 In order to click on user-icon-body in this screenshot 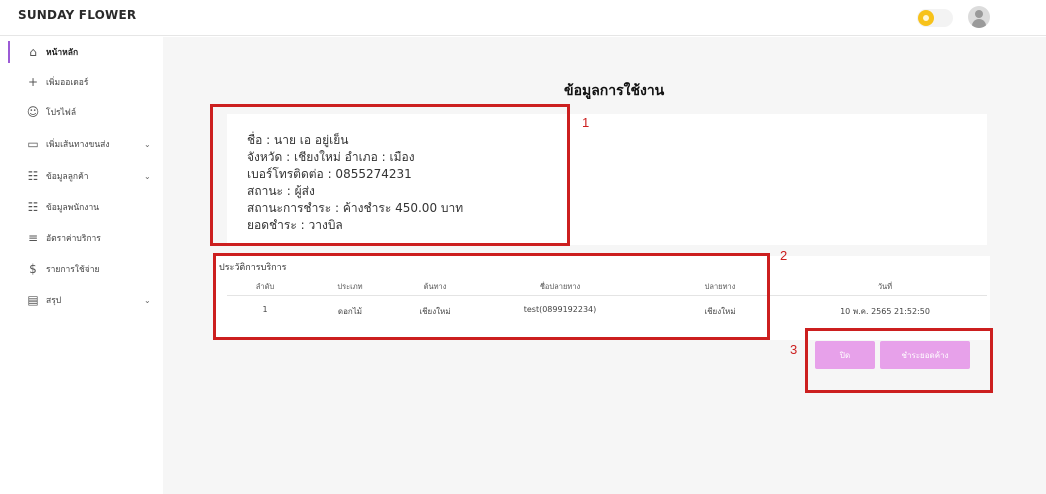, I will do `click(979, 23)`.